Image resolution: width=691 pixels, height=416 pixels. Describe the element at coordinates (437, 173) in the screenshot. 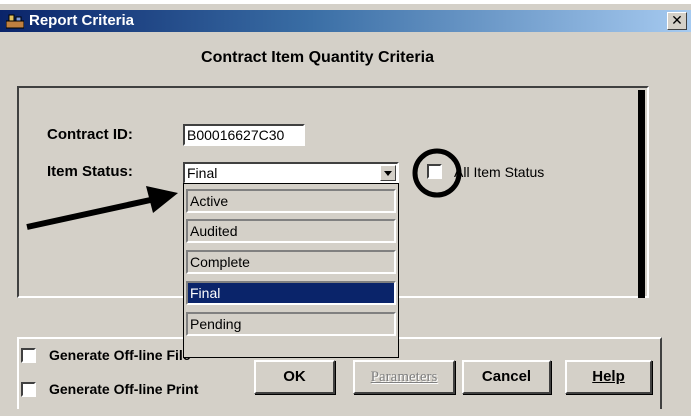

I see `annotation-circle` at that location.